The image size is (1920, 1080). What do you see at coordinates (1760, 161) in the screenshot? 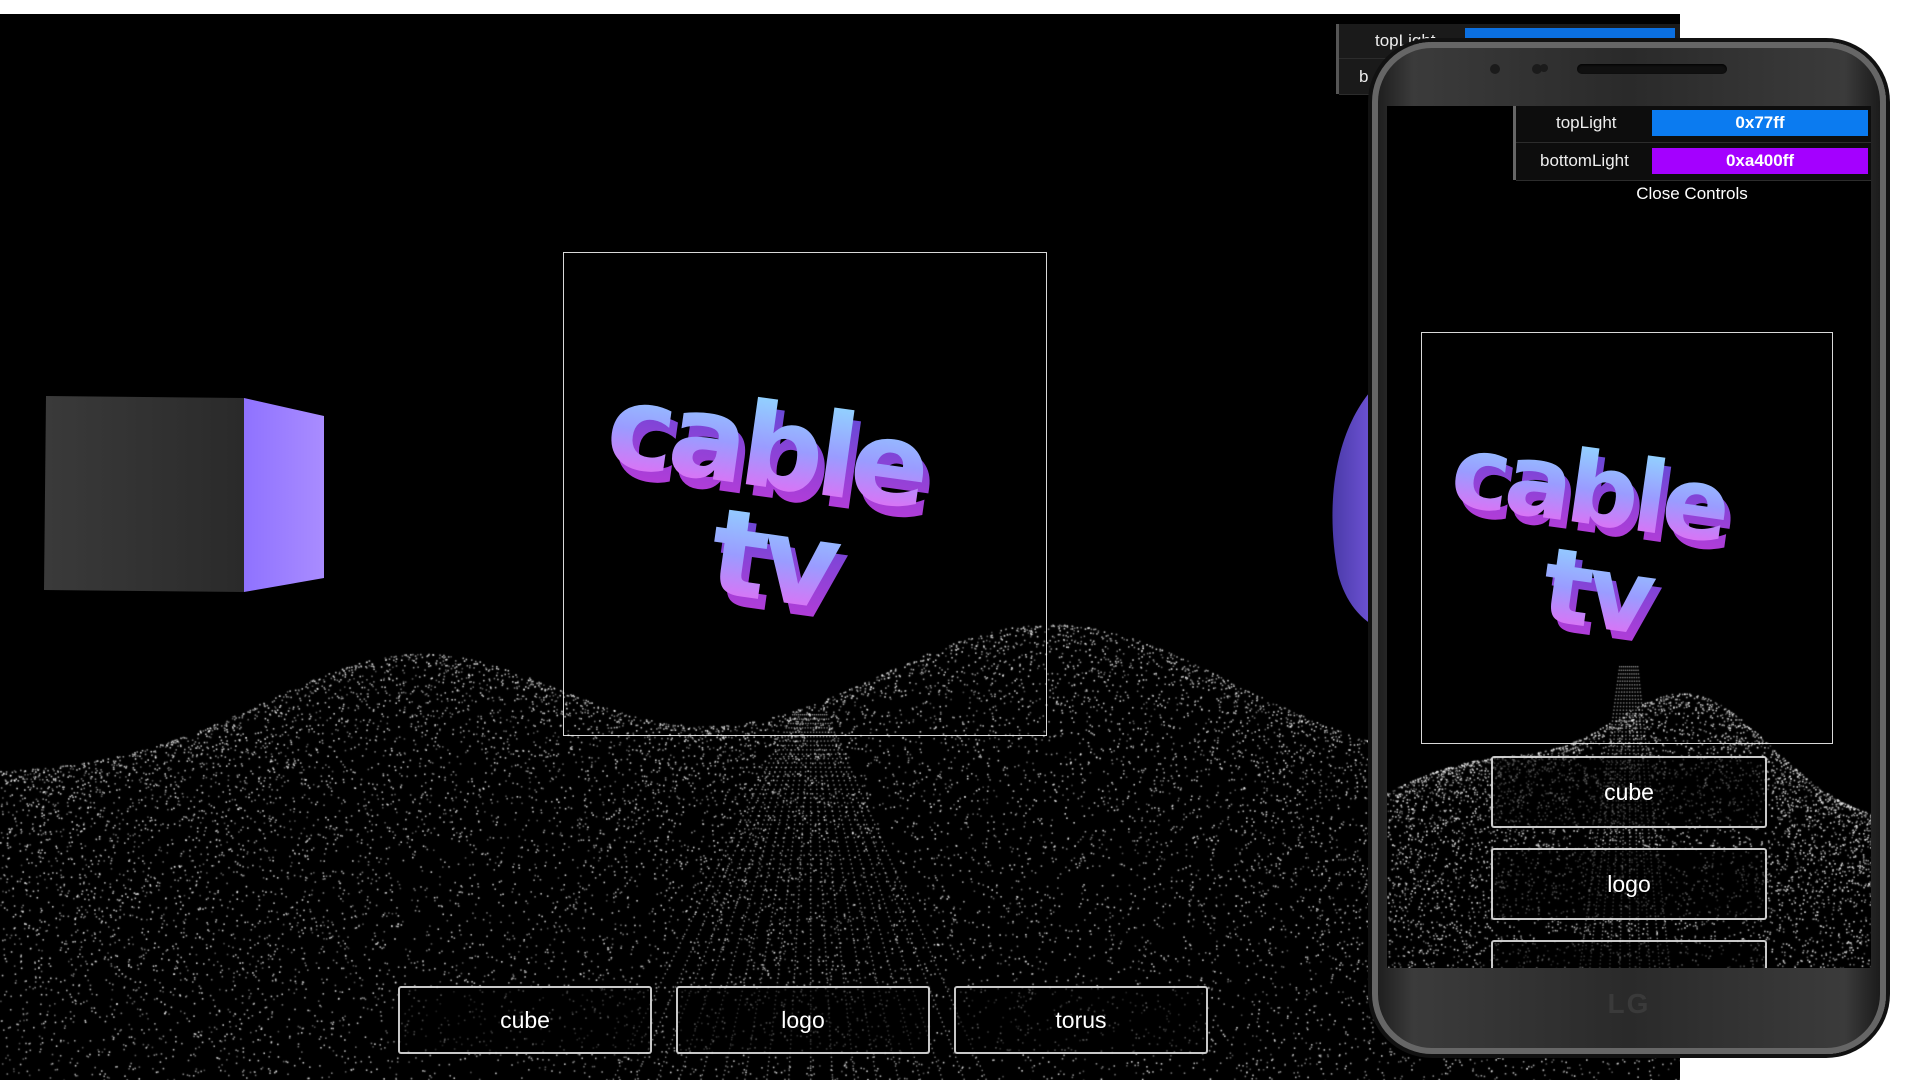
I see `phone-bottom-light-value: 0xa400ff` at bounding box center [1760, 161].